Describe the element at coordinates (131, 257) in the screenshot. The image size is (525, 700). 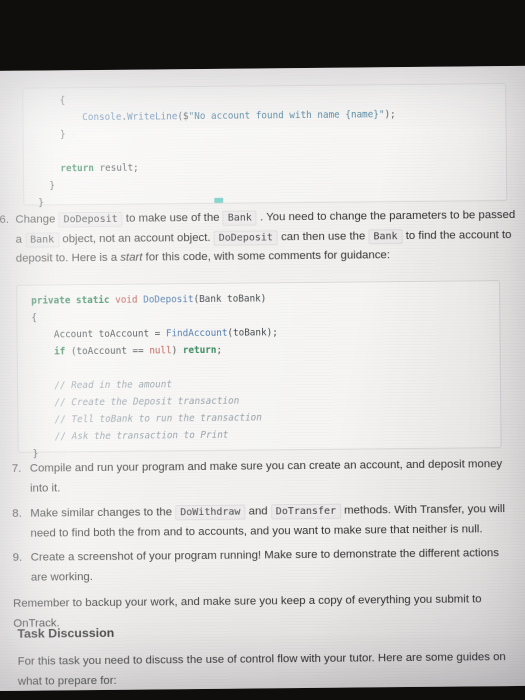
I see `emphasis-text: start` at that location.